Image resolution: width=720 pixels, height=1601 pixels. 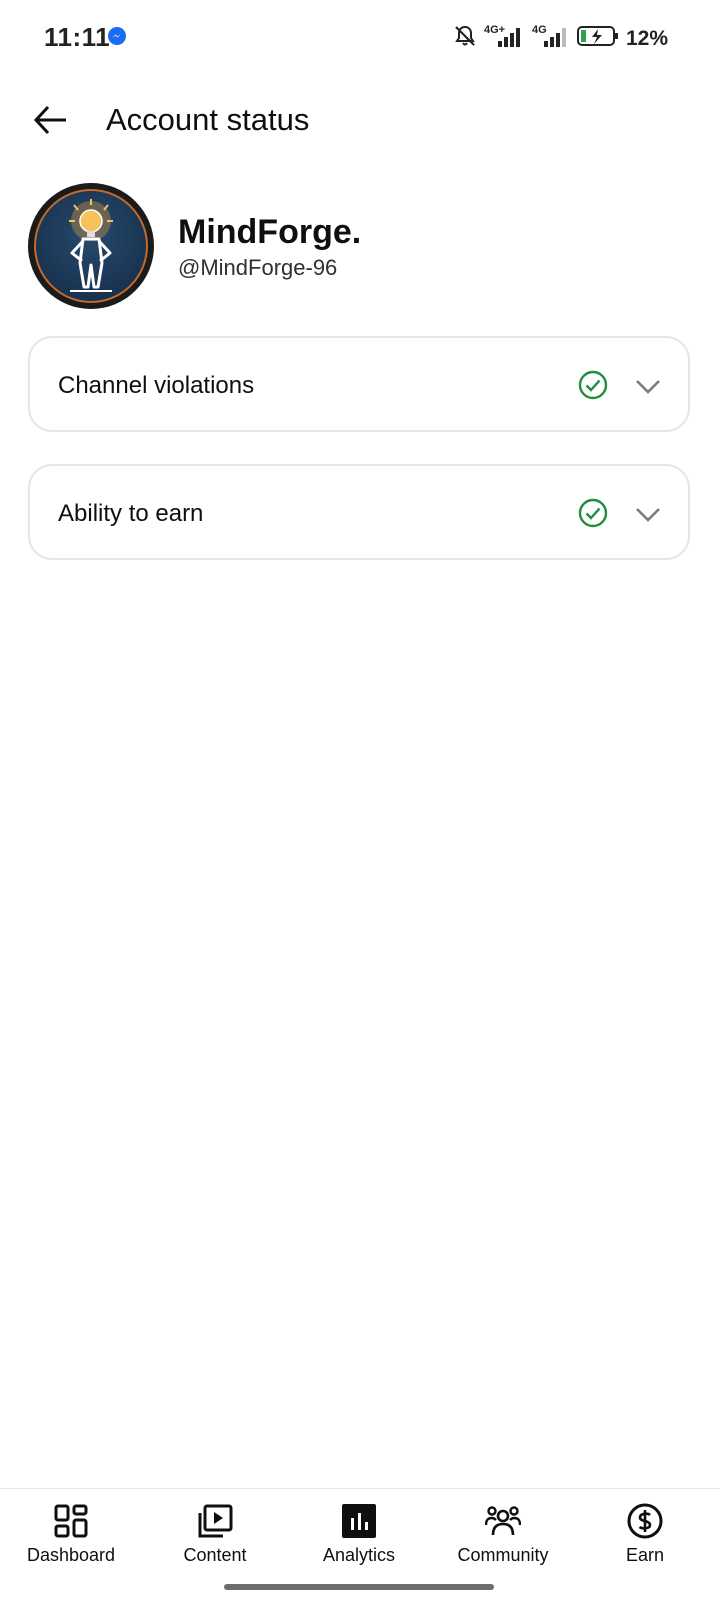 I want to click on nav-label: Dashboard, so click(x=71, y=1555).